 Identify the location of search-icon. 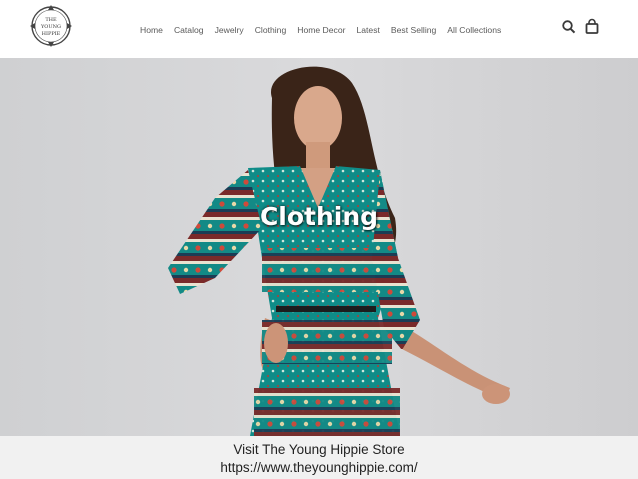
(569, 27).